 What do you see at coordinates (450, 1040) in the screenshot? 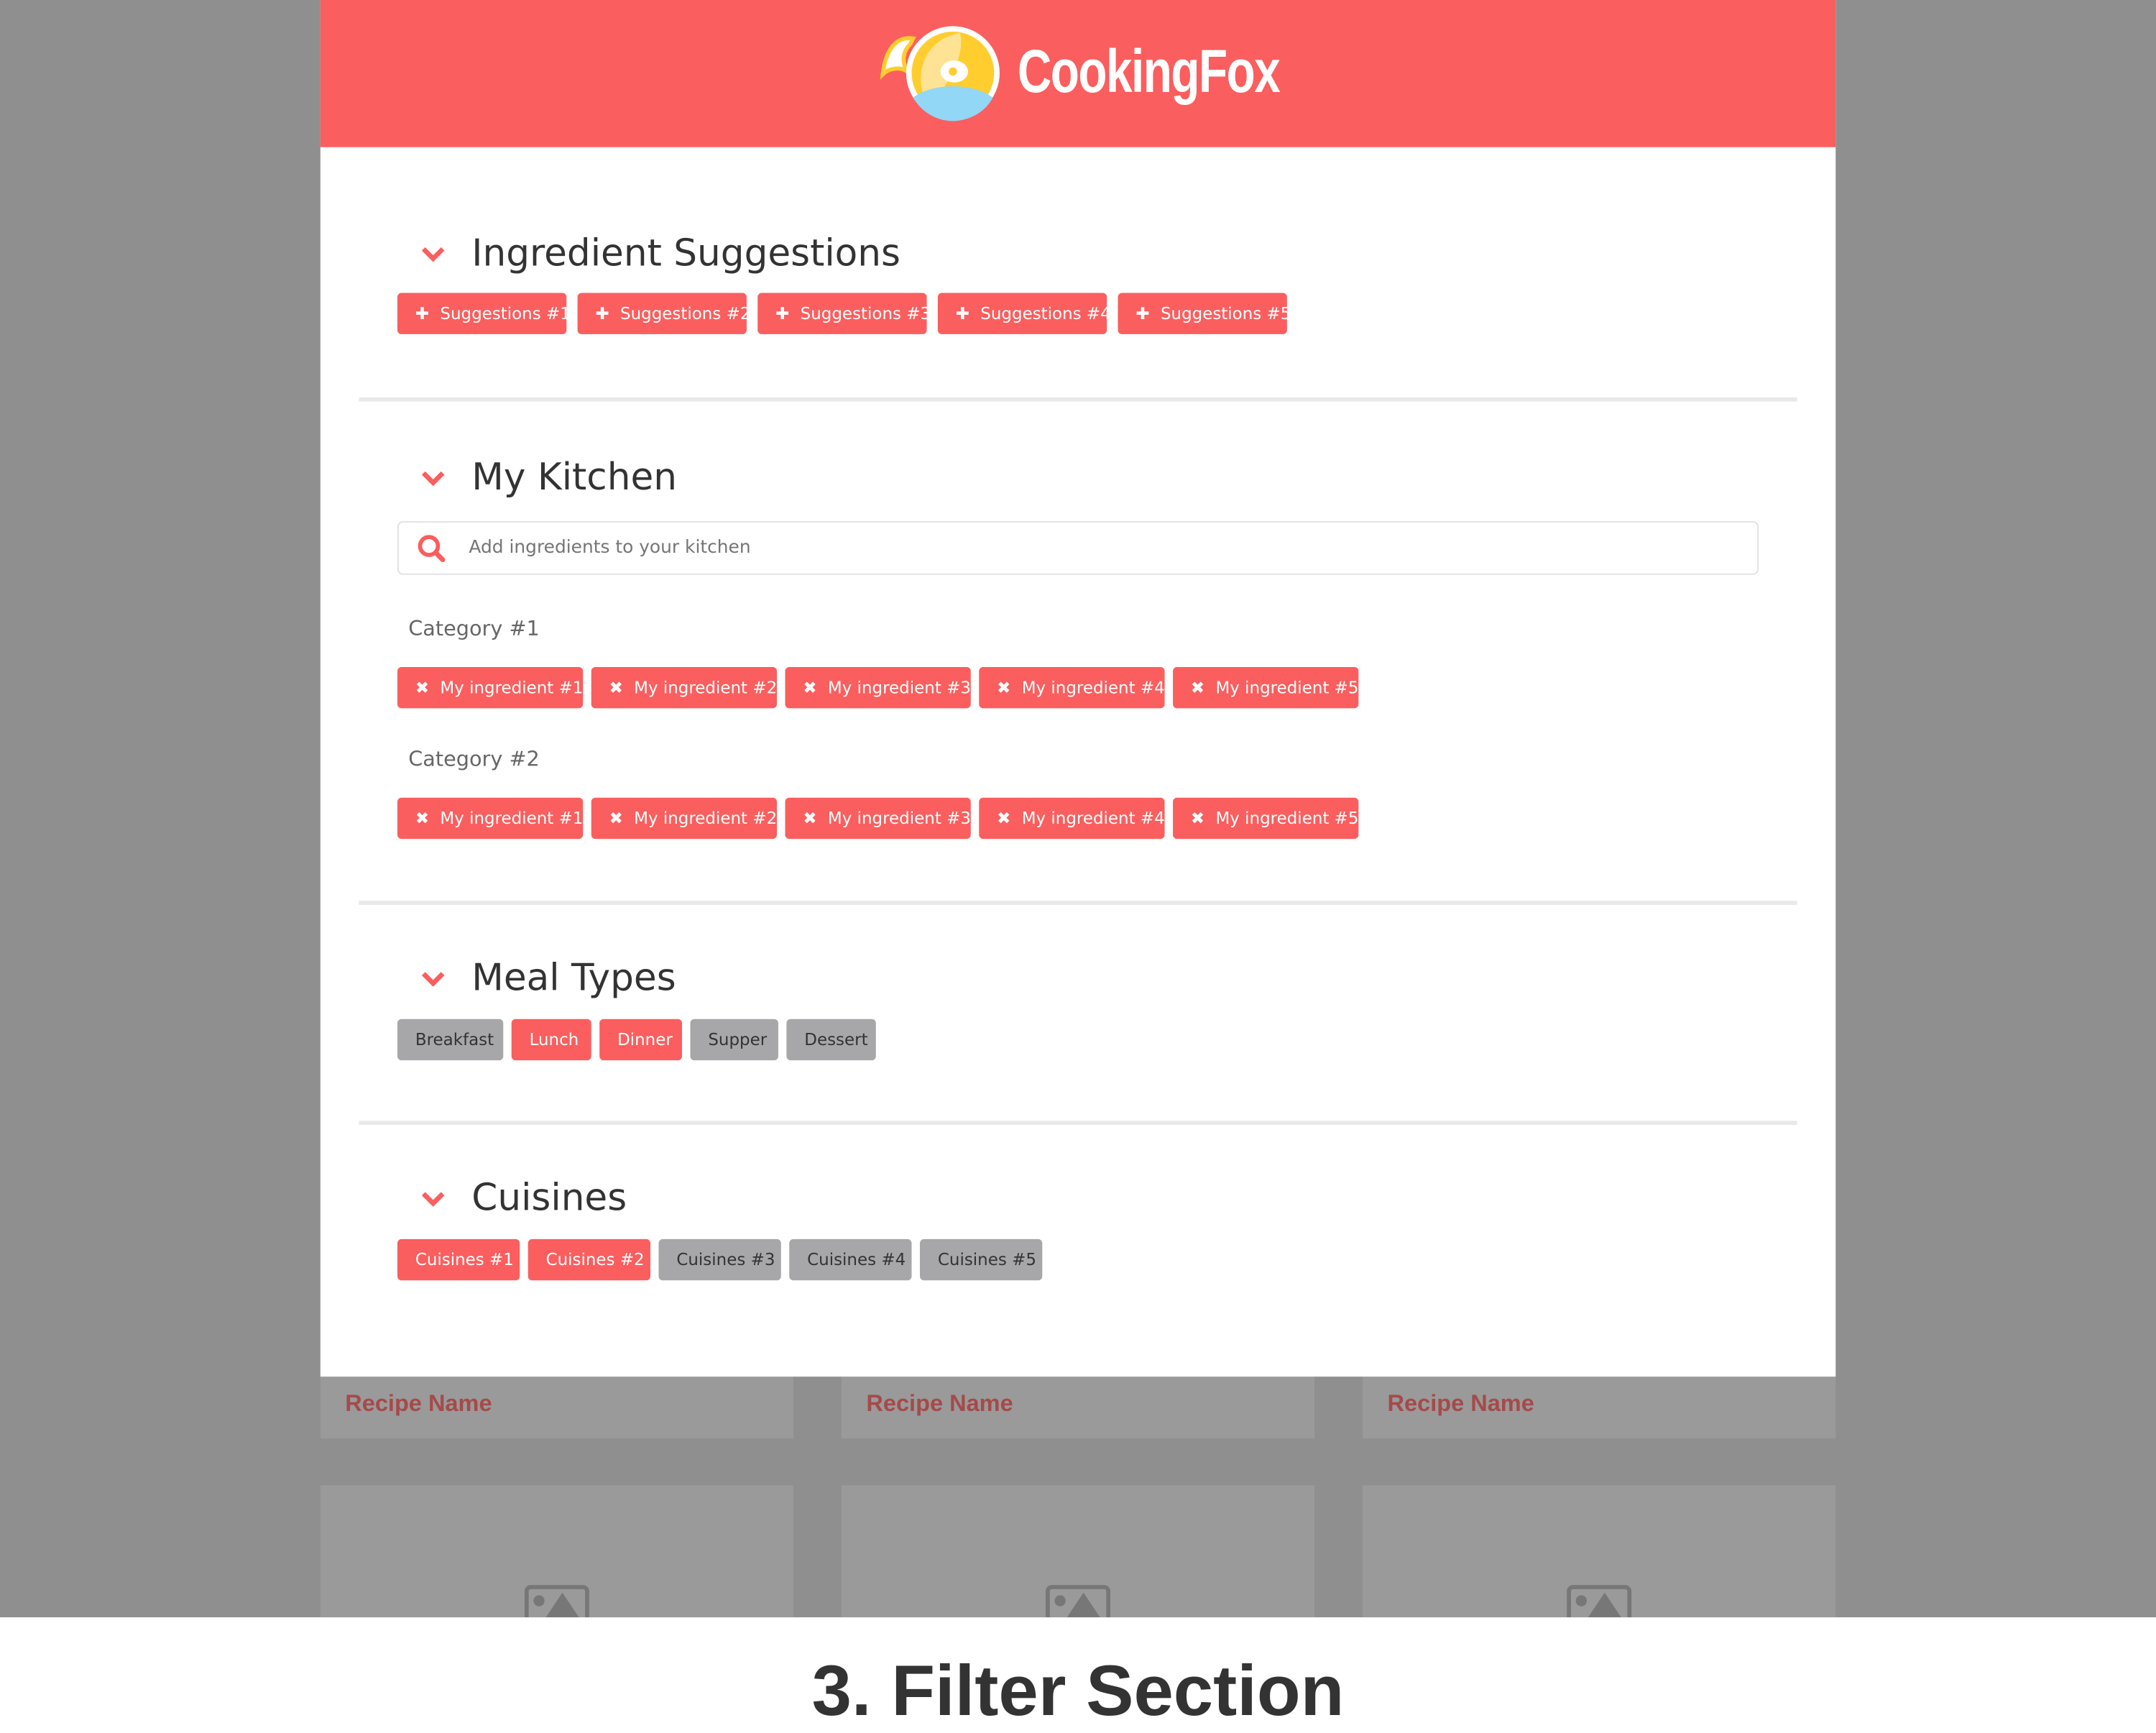
I see `meal-type-breakfast: Breakfast` at bounding box center [450, 1040].